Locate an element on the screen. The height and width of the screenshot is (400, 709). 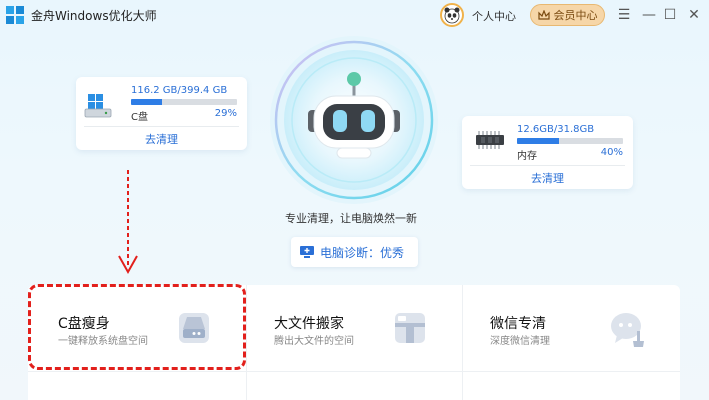
disk-clean-link: 去清理 is located at coordinates (161, 139).